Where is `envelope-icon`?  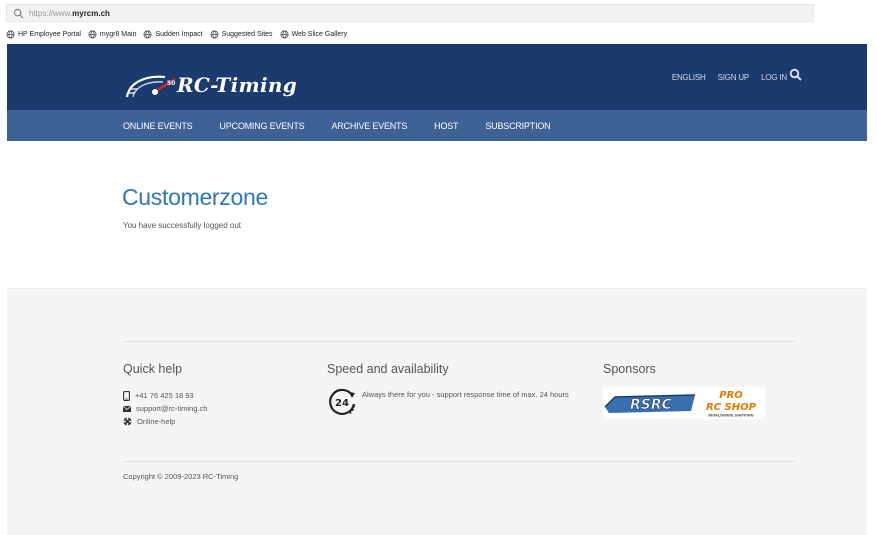
envelope-icon is located at coordinates (127, 408).